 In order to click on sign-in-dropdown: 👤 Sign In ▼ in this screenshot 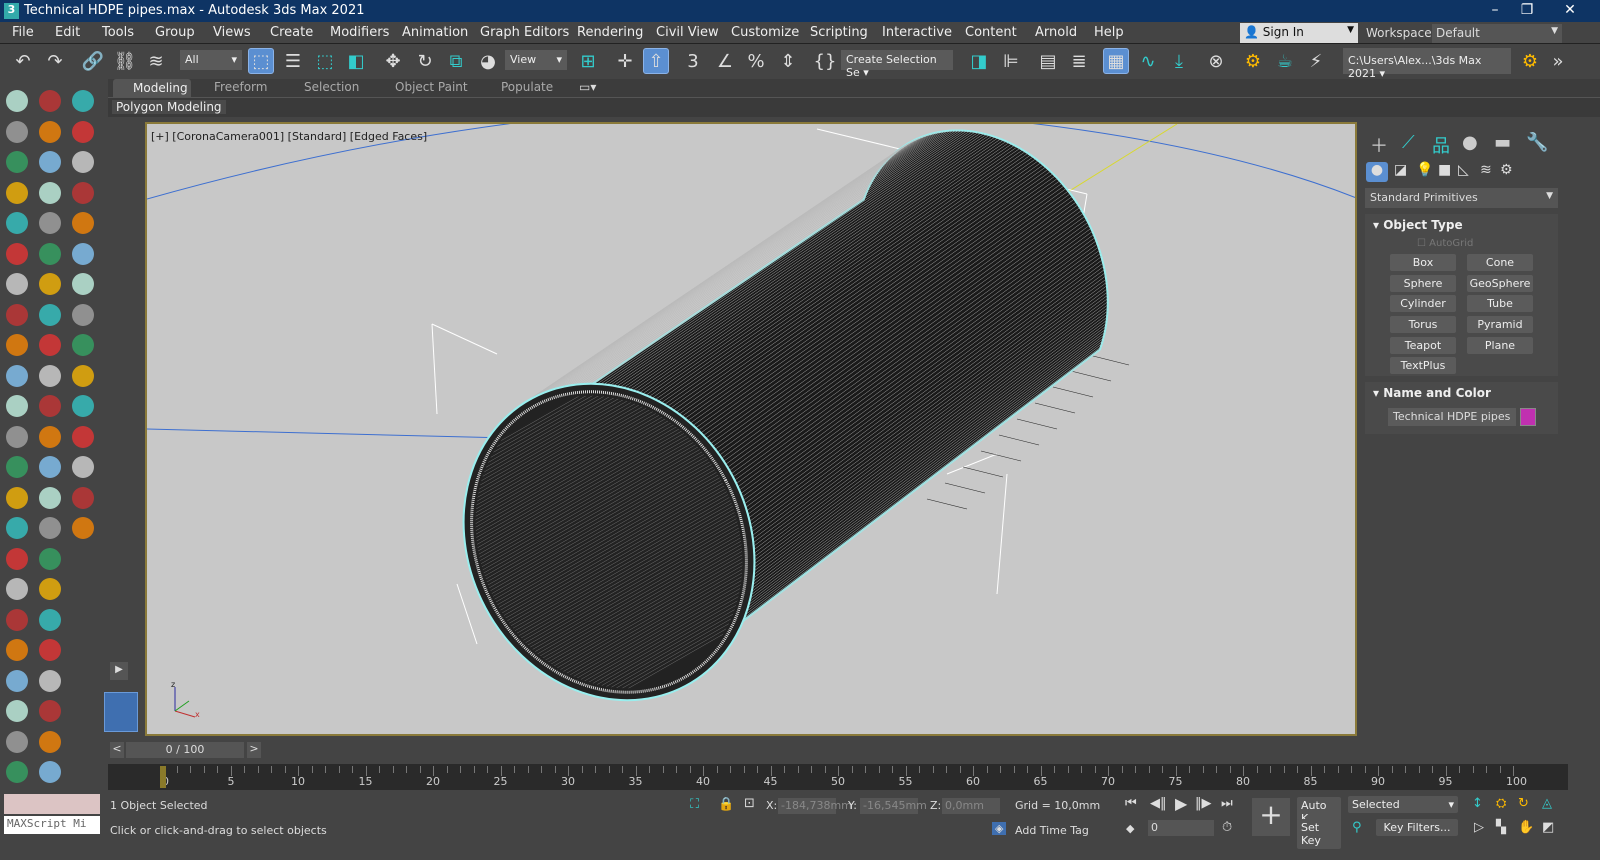, I will do `click(1299, 33)`.